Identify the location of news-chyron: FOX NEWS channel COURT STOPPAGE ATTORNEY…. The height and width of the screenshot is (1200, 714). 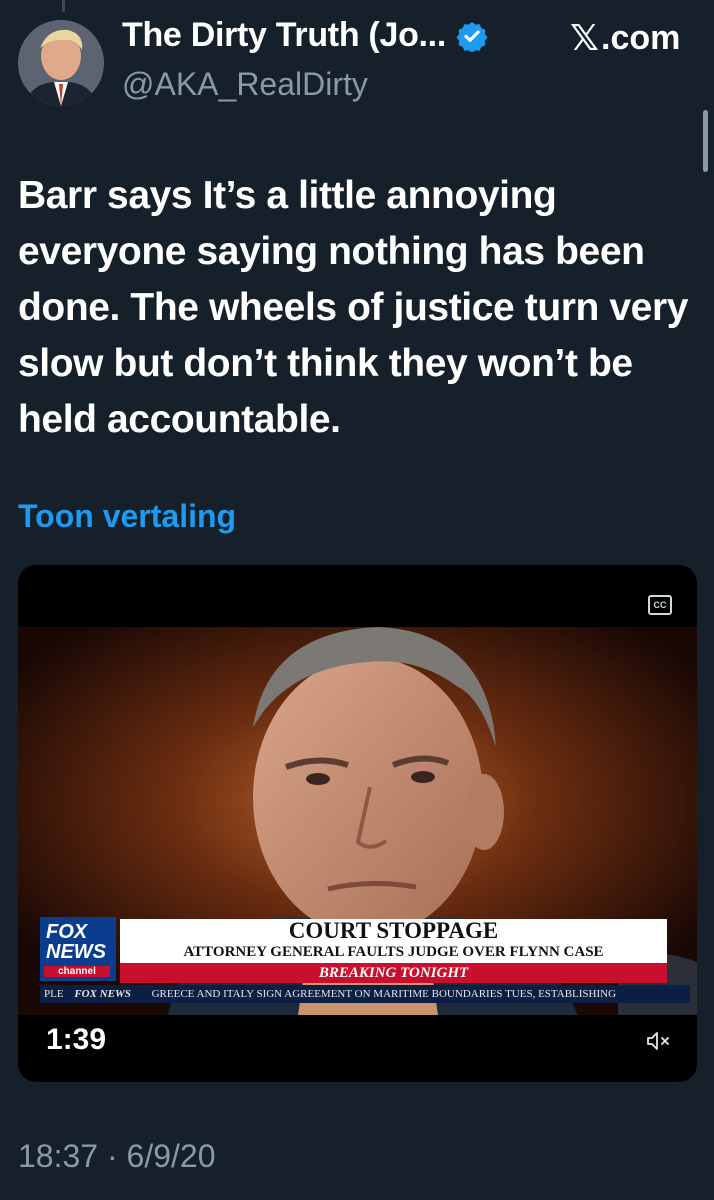
(365, 959).